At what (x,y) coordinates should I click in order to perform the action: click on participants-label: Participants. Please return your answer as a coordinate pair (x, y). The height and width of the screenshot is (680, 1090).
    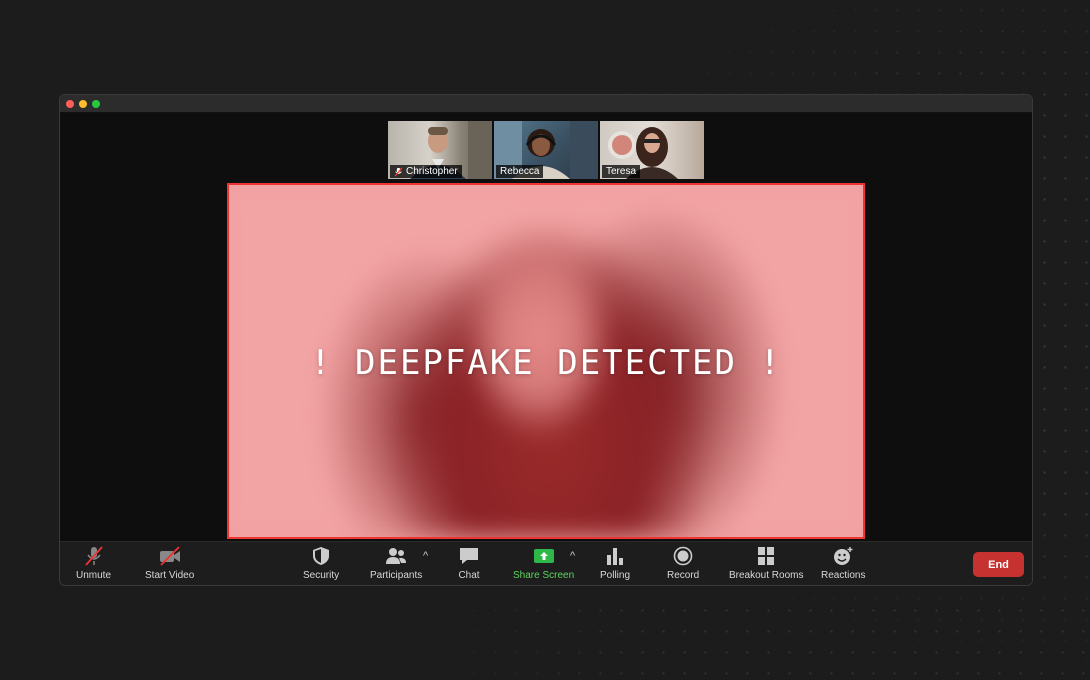
    Looking at the image, I should click on (396, 575).